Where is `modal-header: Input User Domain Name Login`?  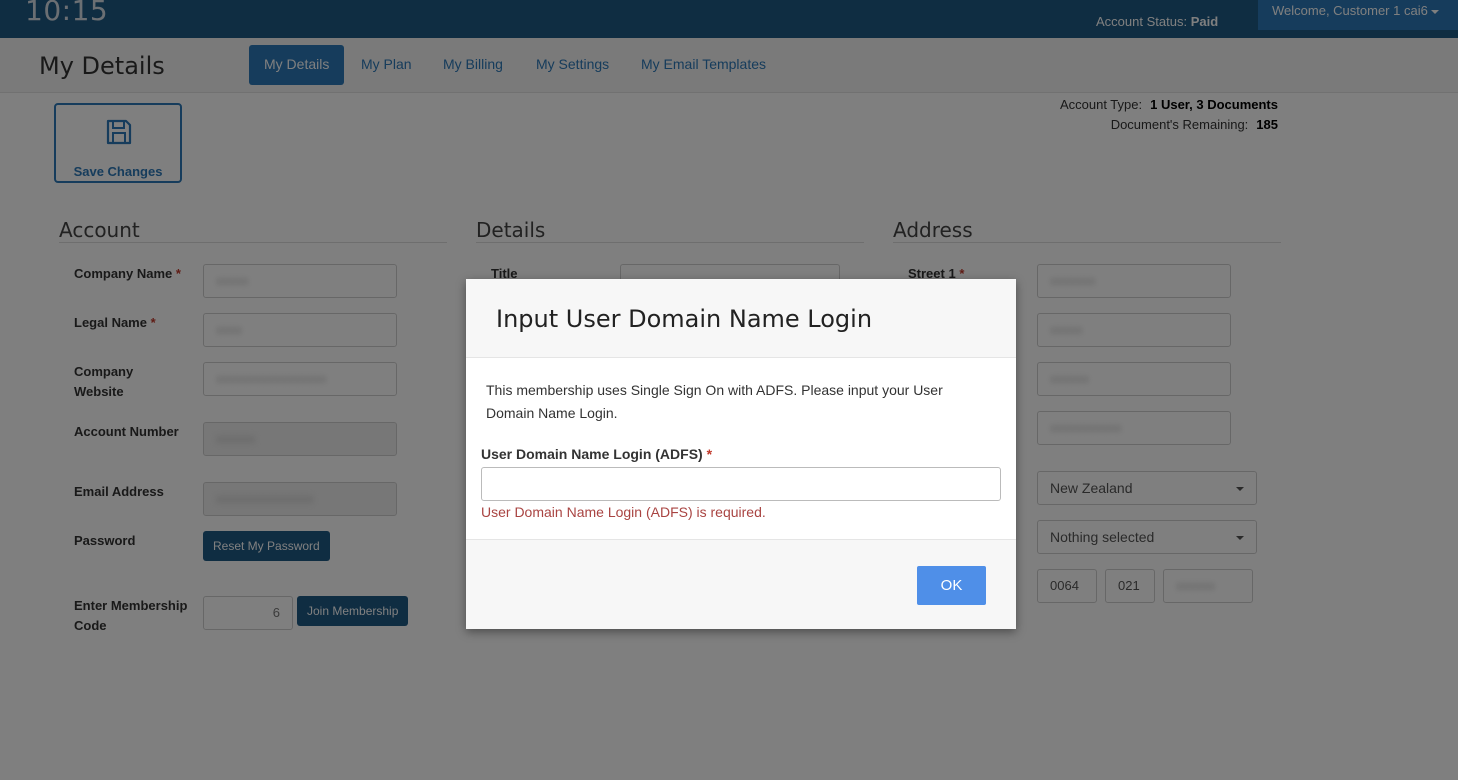 modal-header: Input User Domain Name Login is located at coordinates (741, 318).